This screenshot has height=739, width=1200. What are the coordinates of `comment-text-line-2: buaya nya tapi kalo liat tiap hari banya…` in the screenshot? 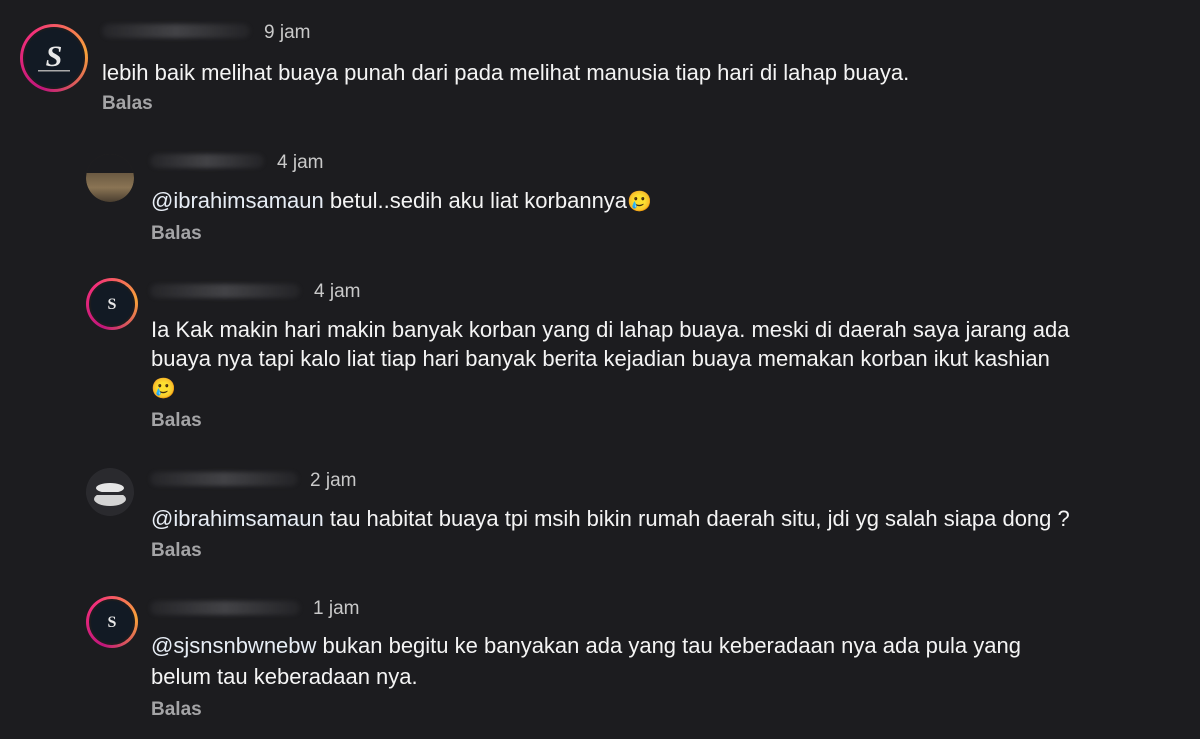 It's located at (600, 358).